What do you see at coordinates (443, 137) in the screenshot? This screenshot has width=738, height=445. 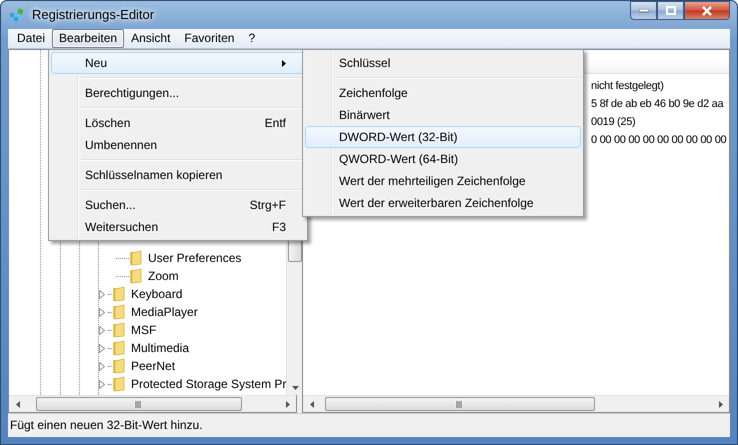 I see `menu-item: DWORD-Wert (32-Bit)` at bounding box center [443, 137].